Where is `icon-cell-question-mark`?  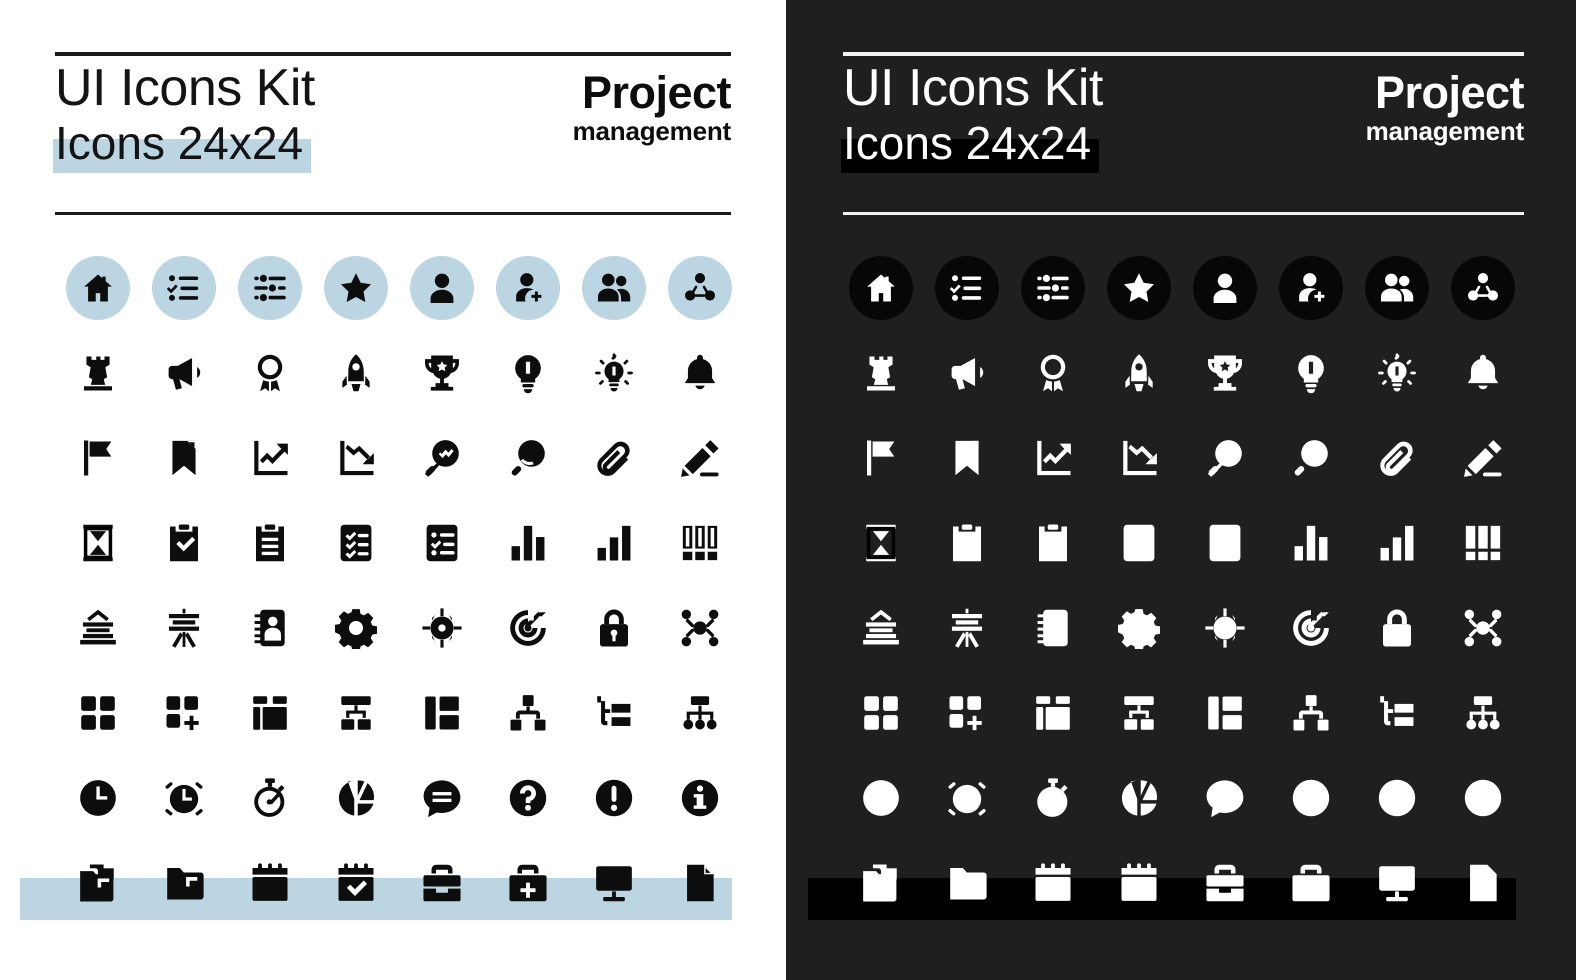
icon-cell-question-mark is located at coordinates (1311, 797).